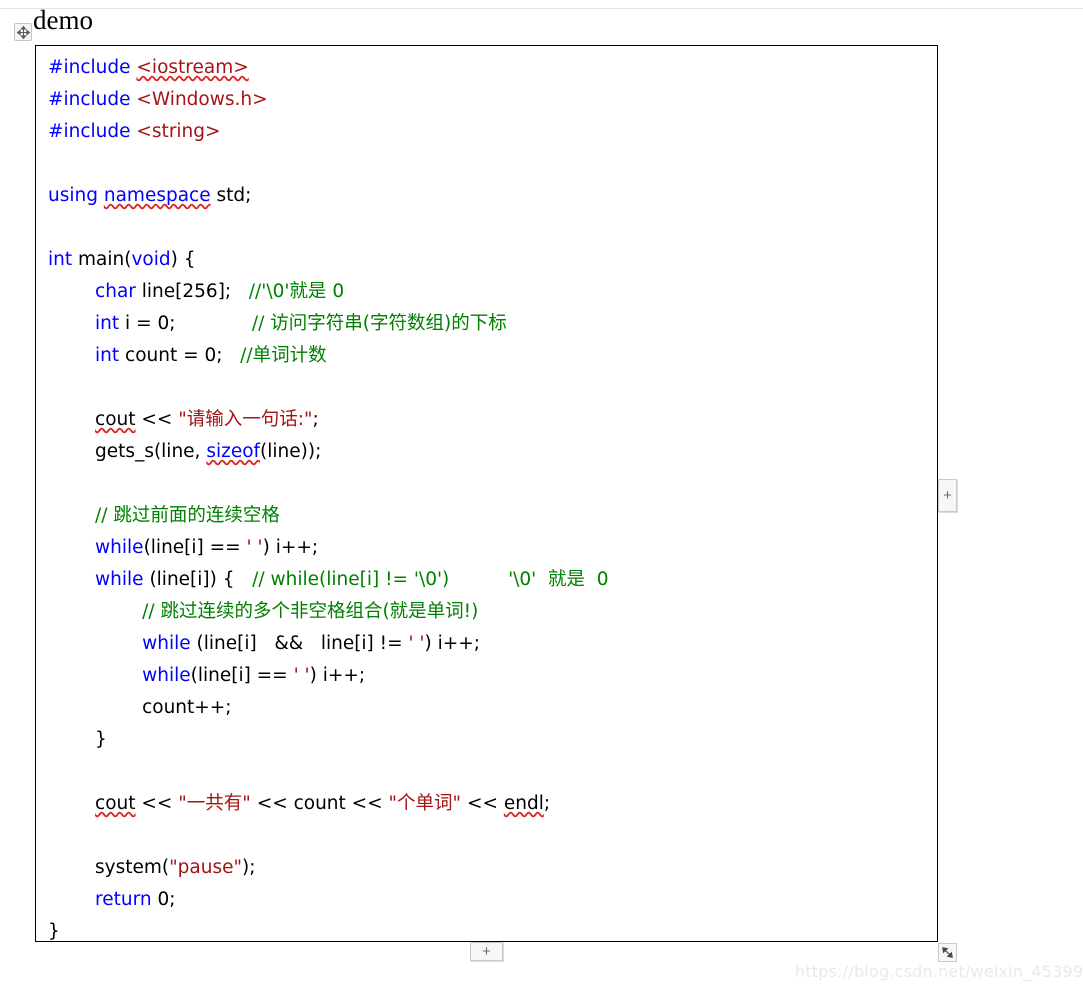 The width and height of the screenshot is (1083, 989). What do you see at coordinates (187, 515) in the screenshot?
I see `code-token-cmt: // 跳过前面的连续空格` at bounding box center [187, 515].